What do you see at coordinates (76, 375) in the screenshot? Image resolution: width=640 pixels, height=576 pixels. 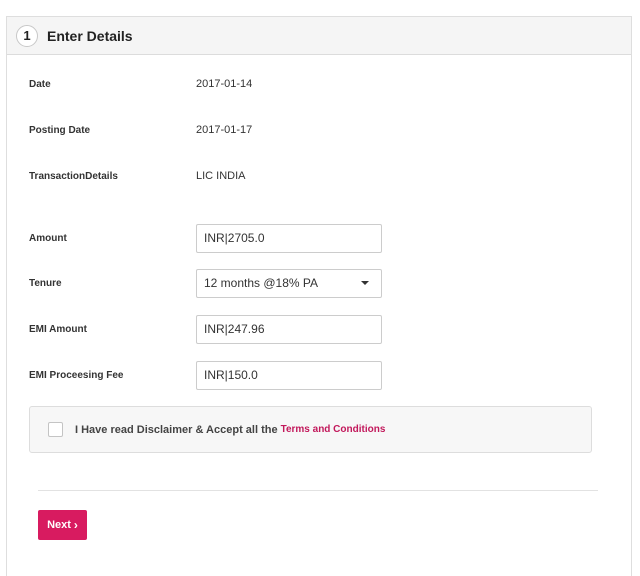 I see `emi-processing-fee-label: EMI Proceesing Fee` at bounding box center [76, 375].